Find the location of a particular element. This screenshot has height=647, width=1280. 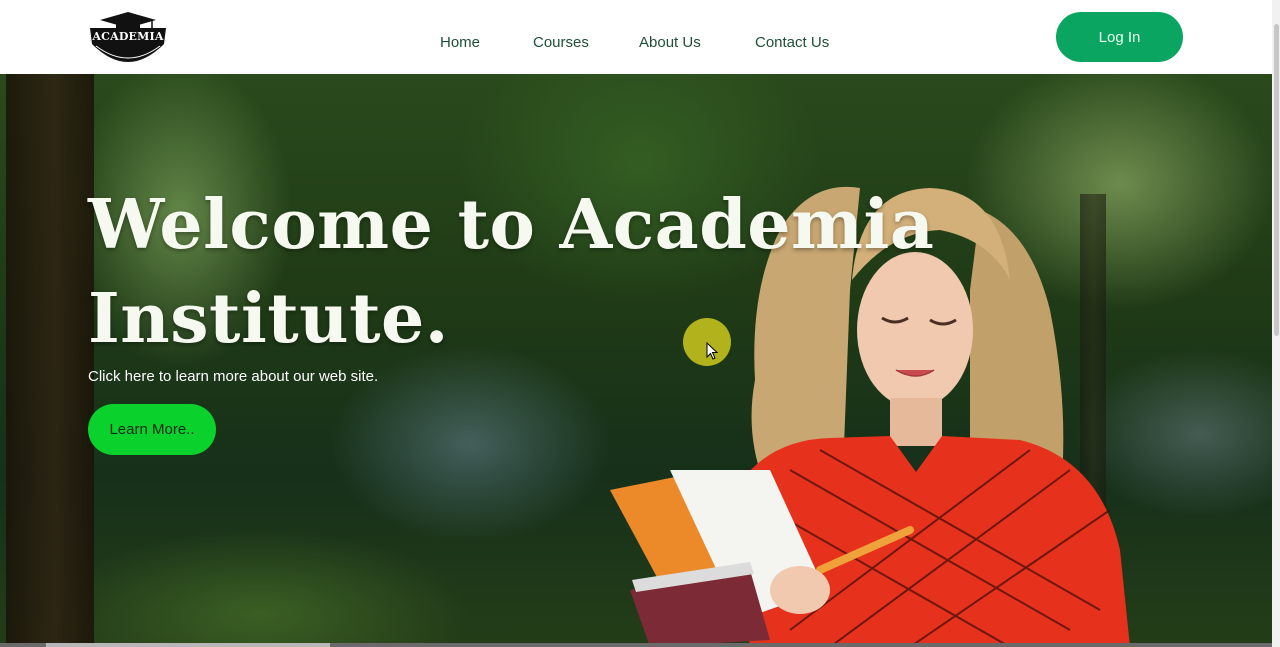

nav-link-contact-us: Contact Us is located at coordinates (792, 42).